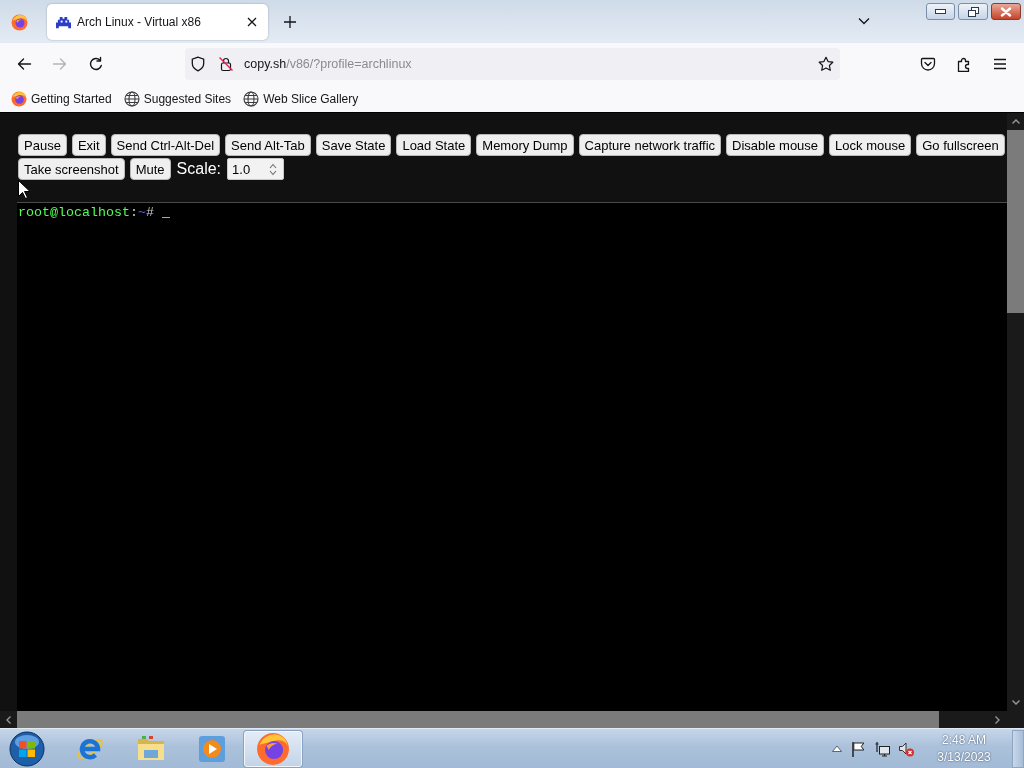 The image size is (1024, 768). What do you see at coordinates (150, 169) in the screenshot?
I see `emulator-button: Mute` at bounding box center [150, 169].